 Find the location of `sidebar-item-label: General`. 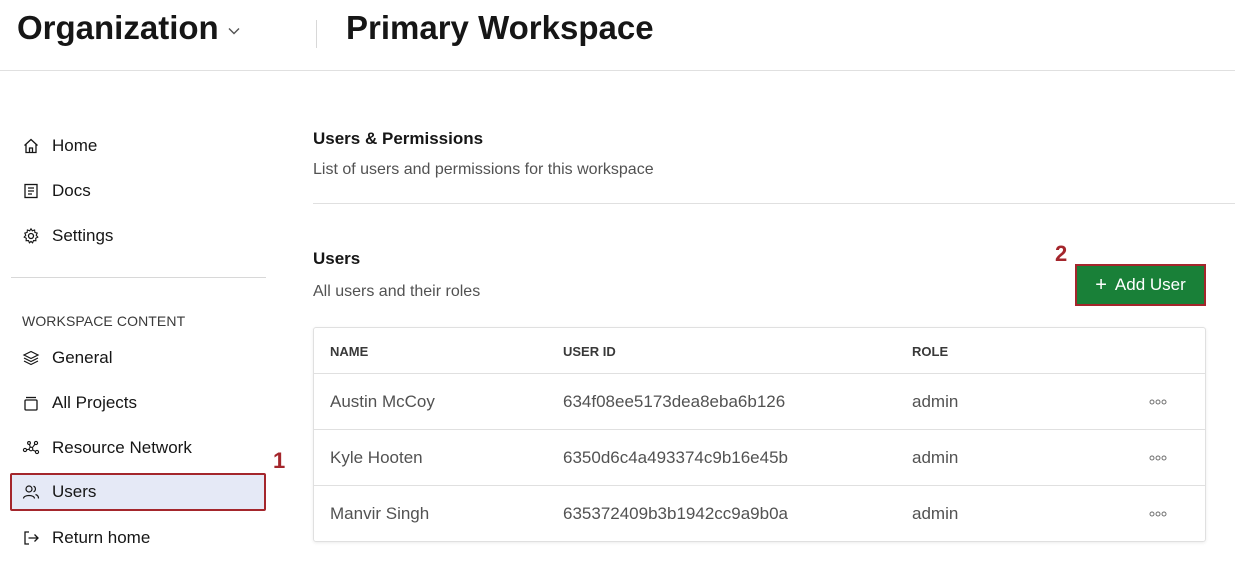

sidebar-item-label: General is located at coordinates (82, 357).